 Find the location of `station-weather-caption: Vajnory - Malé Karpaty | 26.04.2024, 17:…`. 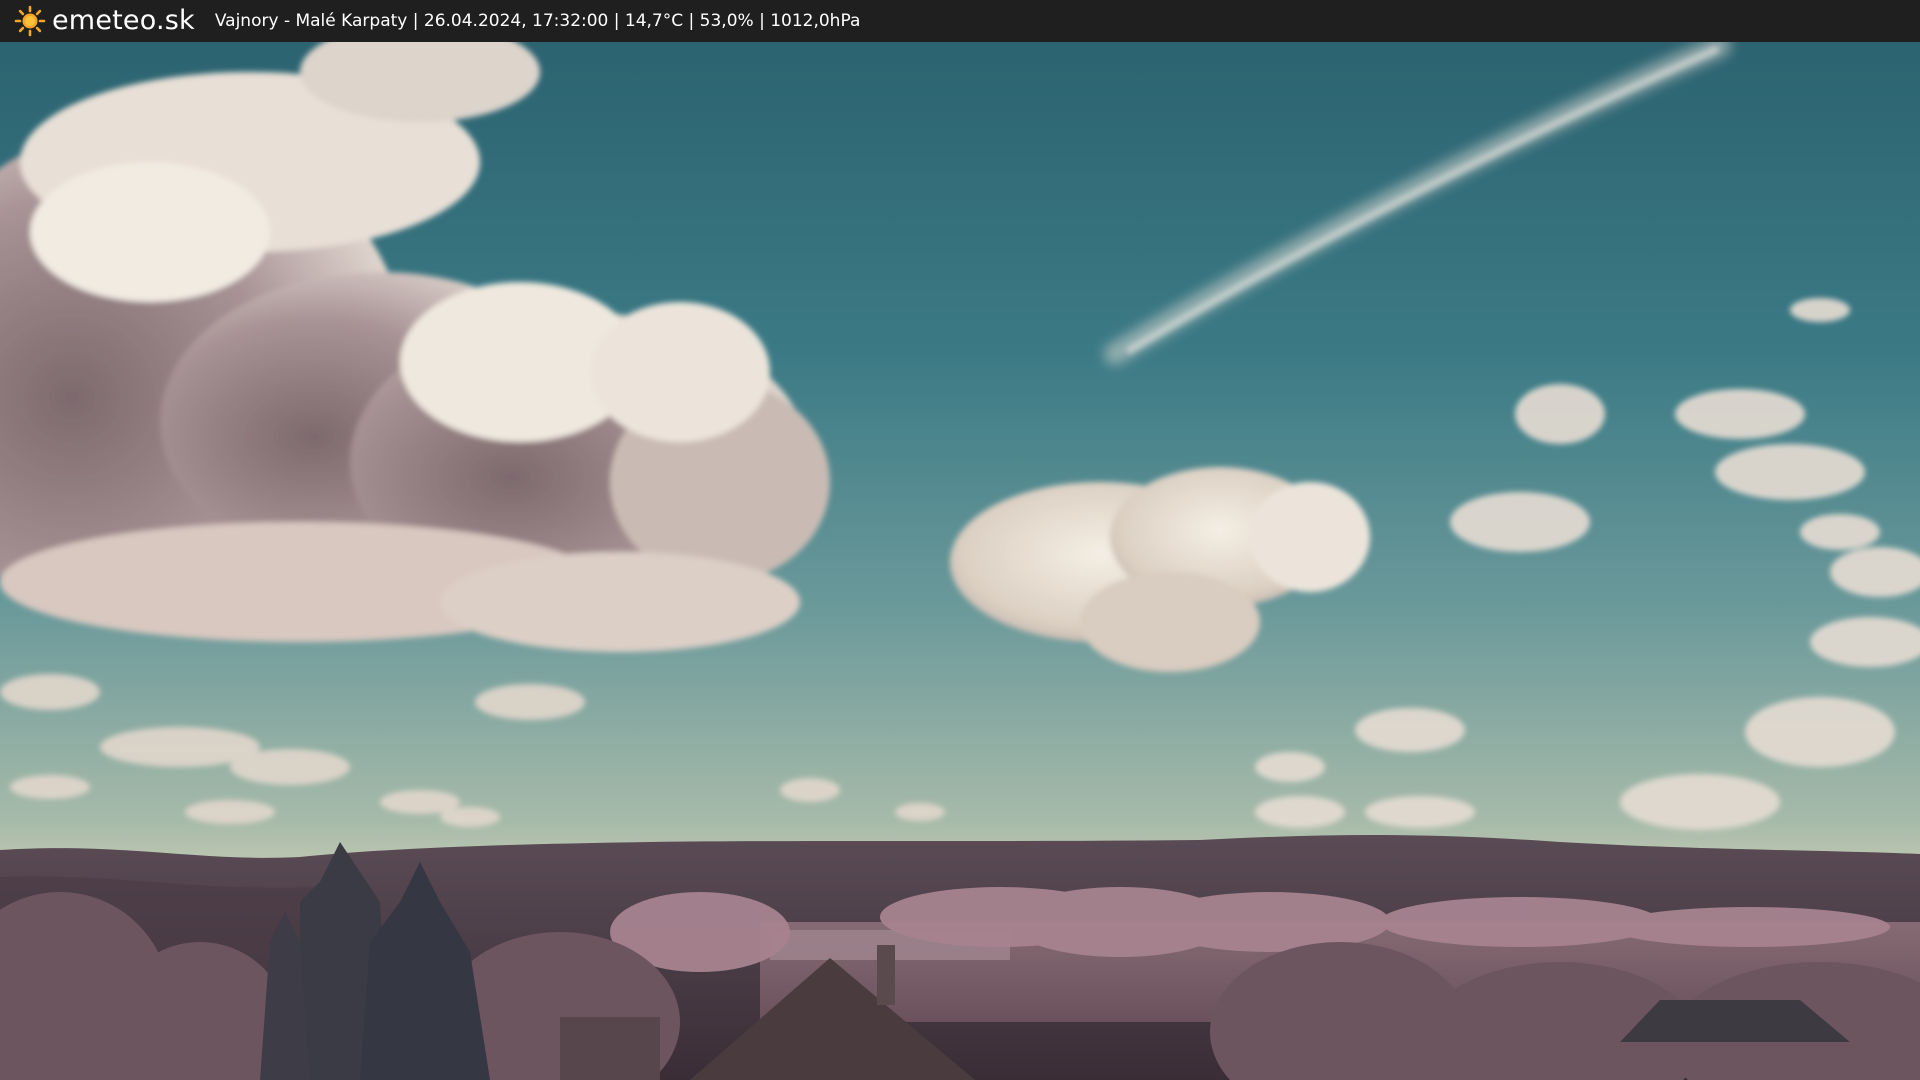

station-weather-caption: Vajnory - Malé Karpaty | 26.04.2024, 17:… is located at coordinates (537, 21).